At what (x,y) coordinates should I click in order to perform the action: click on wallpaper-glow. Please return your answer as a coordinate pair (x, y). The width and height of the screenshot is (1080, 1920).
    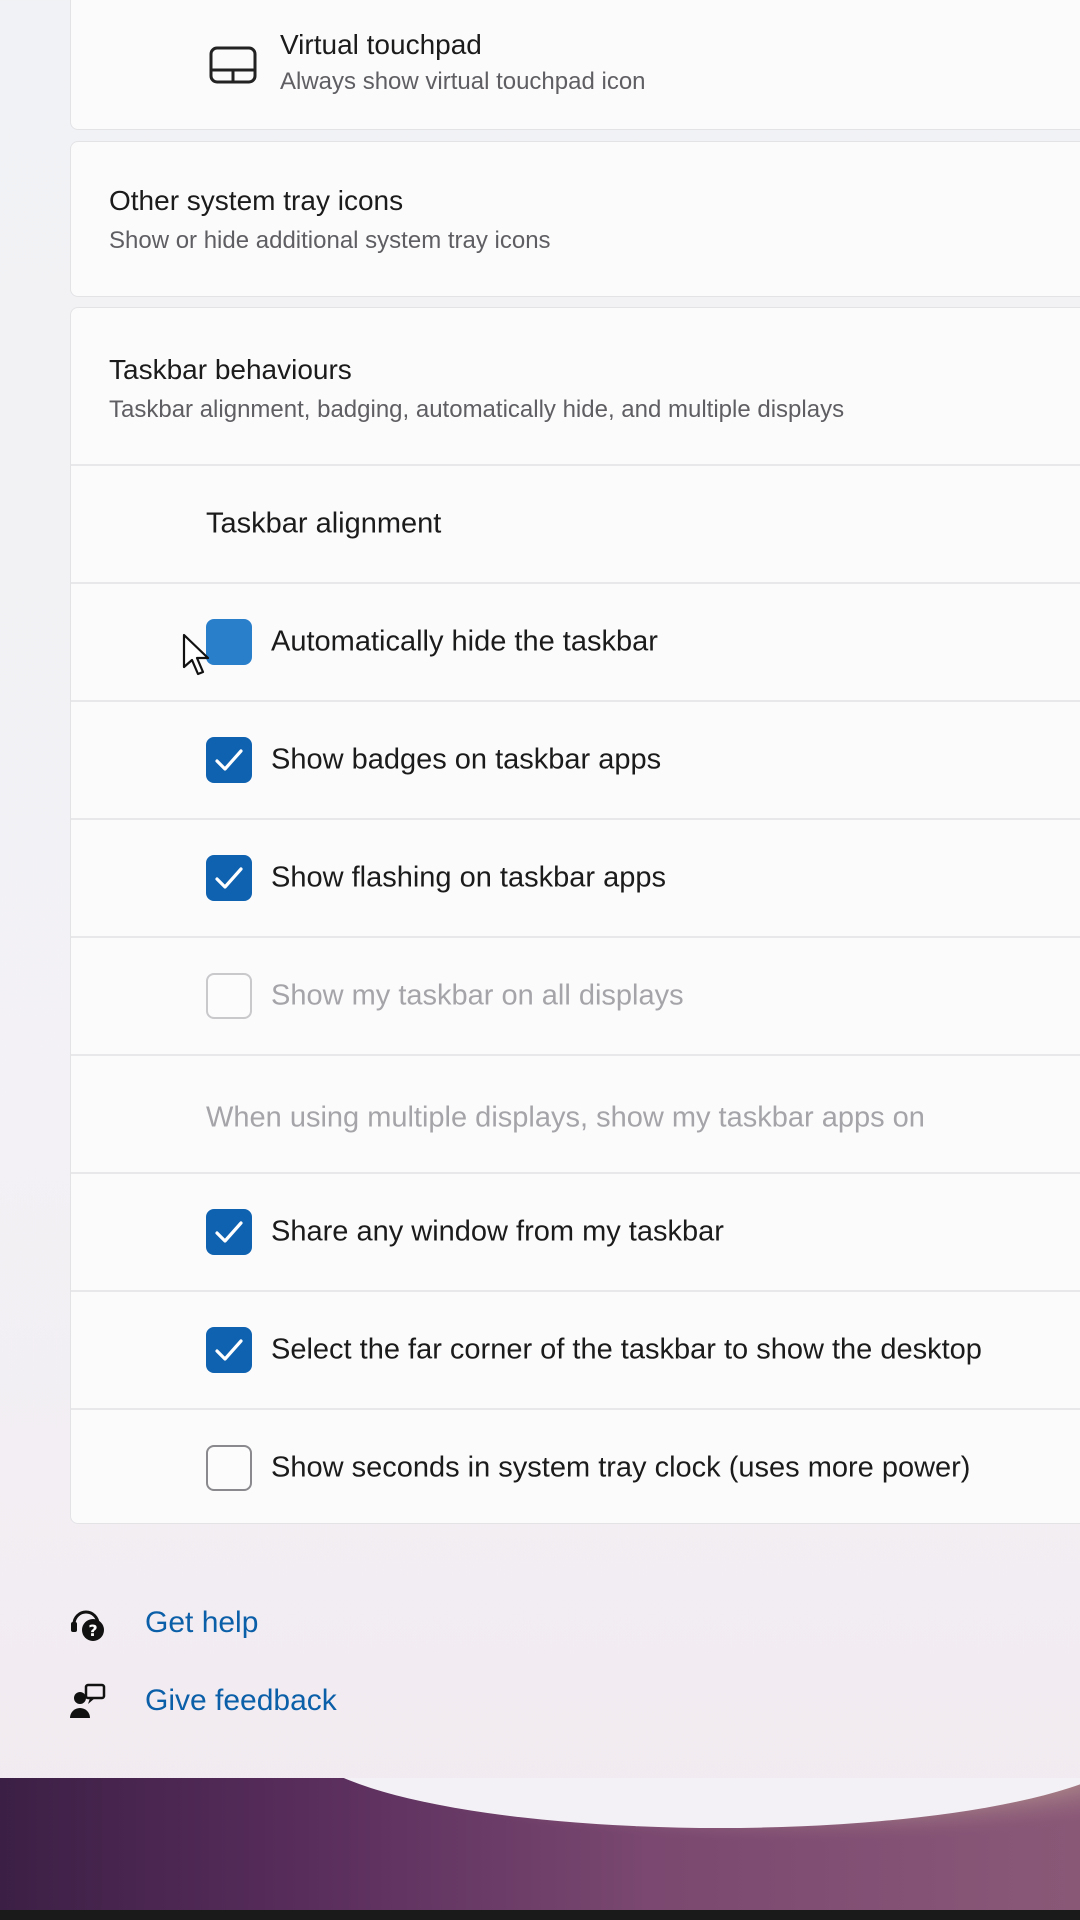
    Looking at the image, I should click on (540, 1849).